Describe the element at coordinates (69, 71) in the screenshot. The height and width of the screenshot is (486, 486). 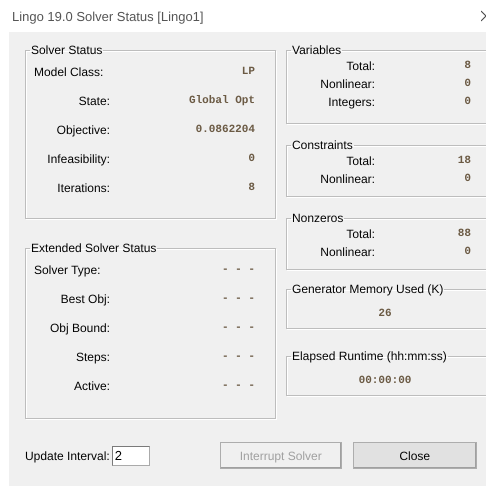
I see `field-label: Model Class:` at that location.